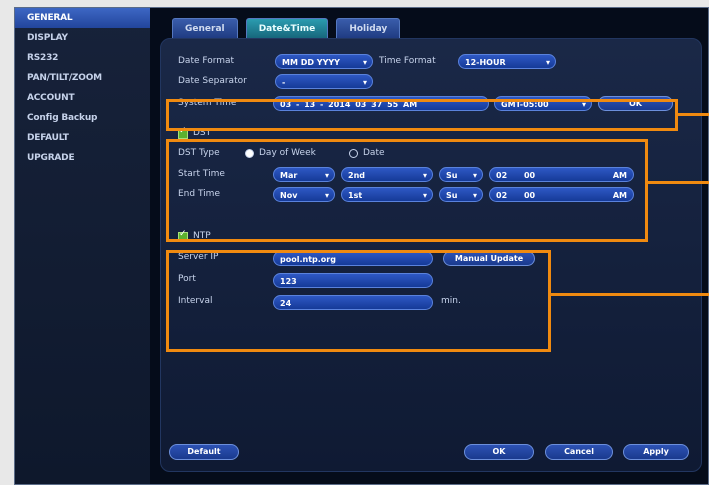  What do you see at coordinates (82, 18) in the screenshot?
I see `sidebar-item-general: GENERAL` at bounding box center [82, 18].